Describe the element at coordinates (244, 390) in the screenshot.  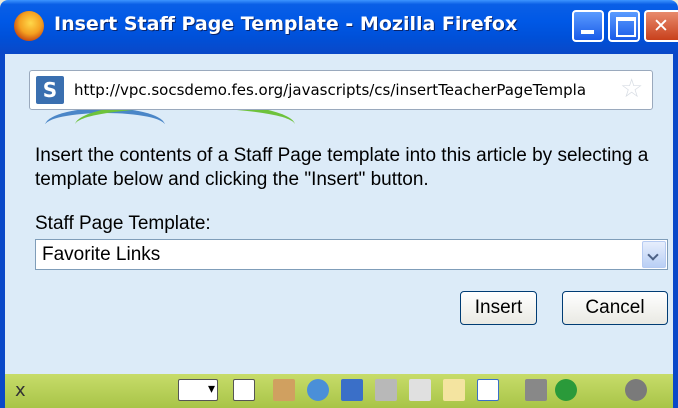
I see `blank-page-icon` at that location.